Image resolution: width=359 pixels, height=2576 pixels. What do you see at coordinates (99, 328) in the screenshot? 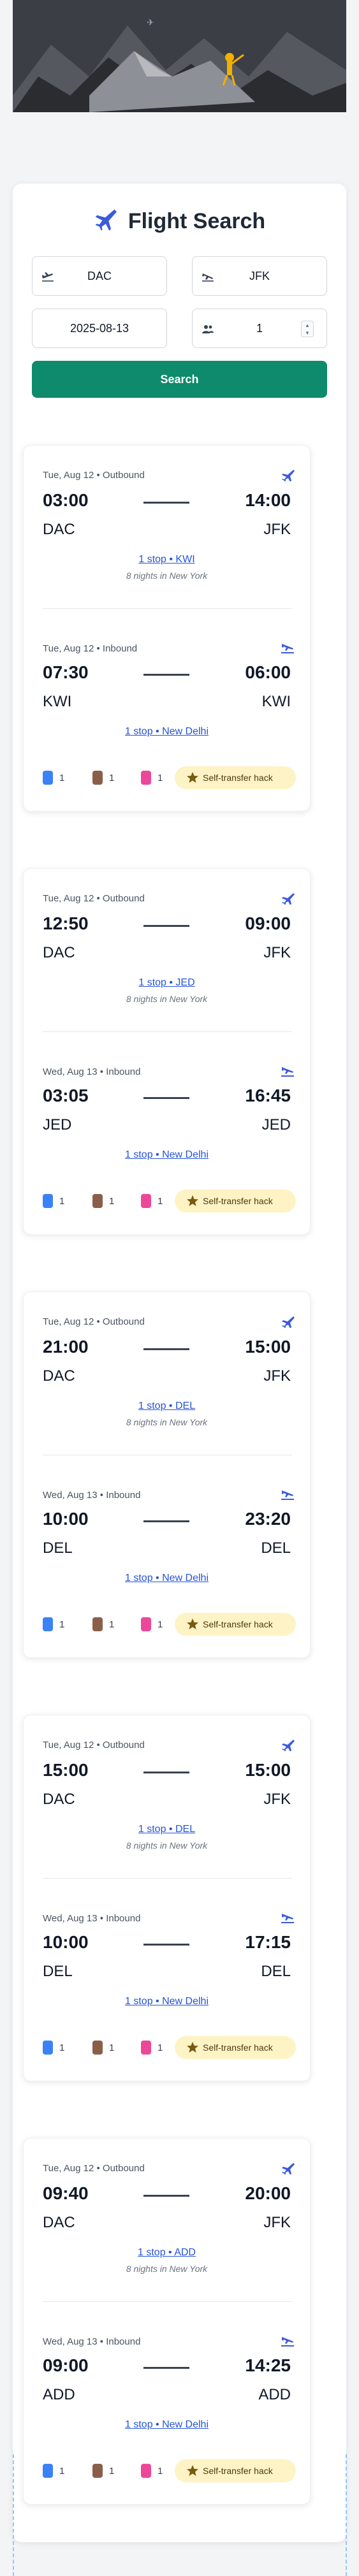
I see `date-field: 2025-08-13` at bounding box center [99, 328].